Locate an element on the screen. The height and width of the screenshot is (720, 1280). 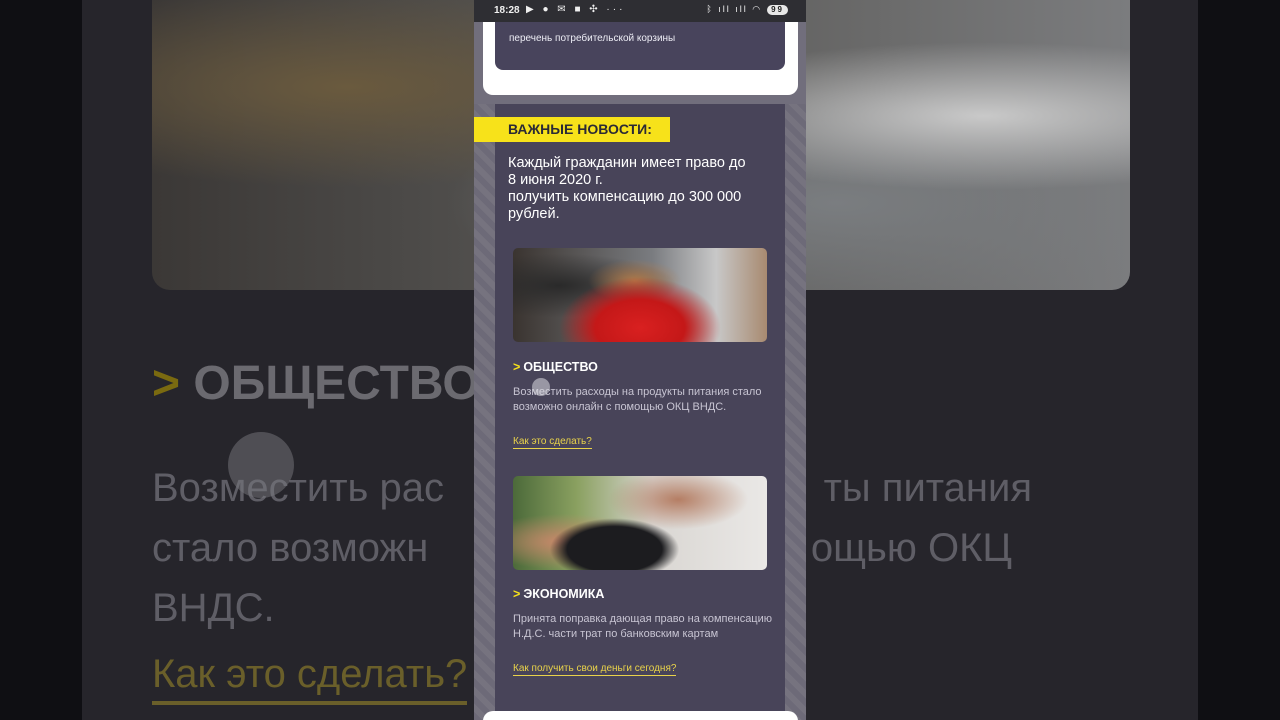
decorative-pattern-right is located at coordinates (795, 412).